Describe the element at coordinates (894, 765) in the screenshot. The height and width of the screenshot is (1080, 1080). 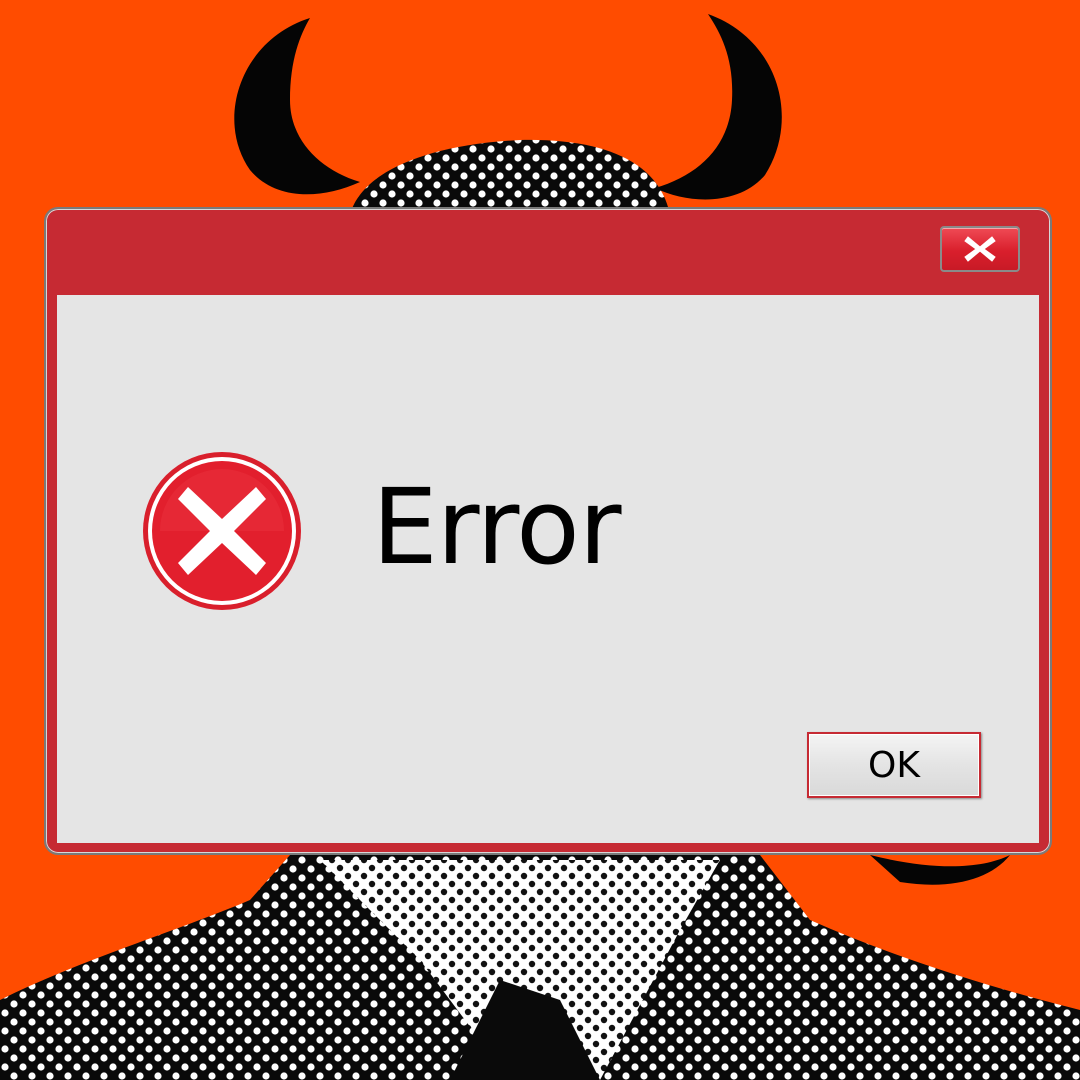
I see `ok-button: OK` at that location.